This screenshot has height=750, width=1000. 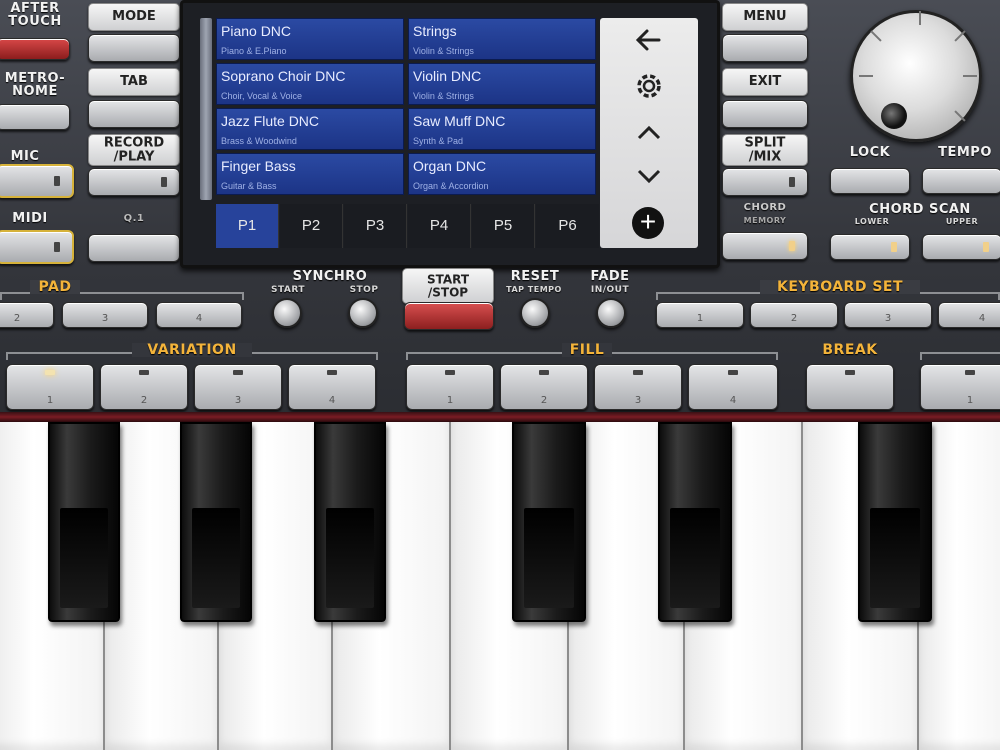 What do you see at coordinates (134, 248) in the screenshot?
I see `q1-button` at bounding box center [134, 248].